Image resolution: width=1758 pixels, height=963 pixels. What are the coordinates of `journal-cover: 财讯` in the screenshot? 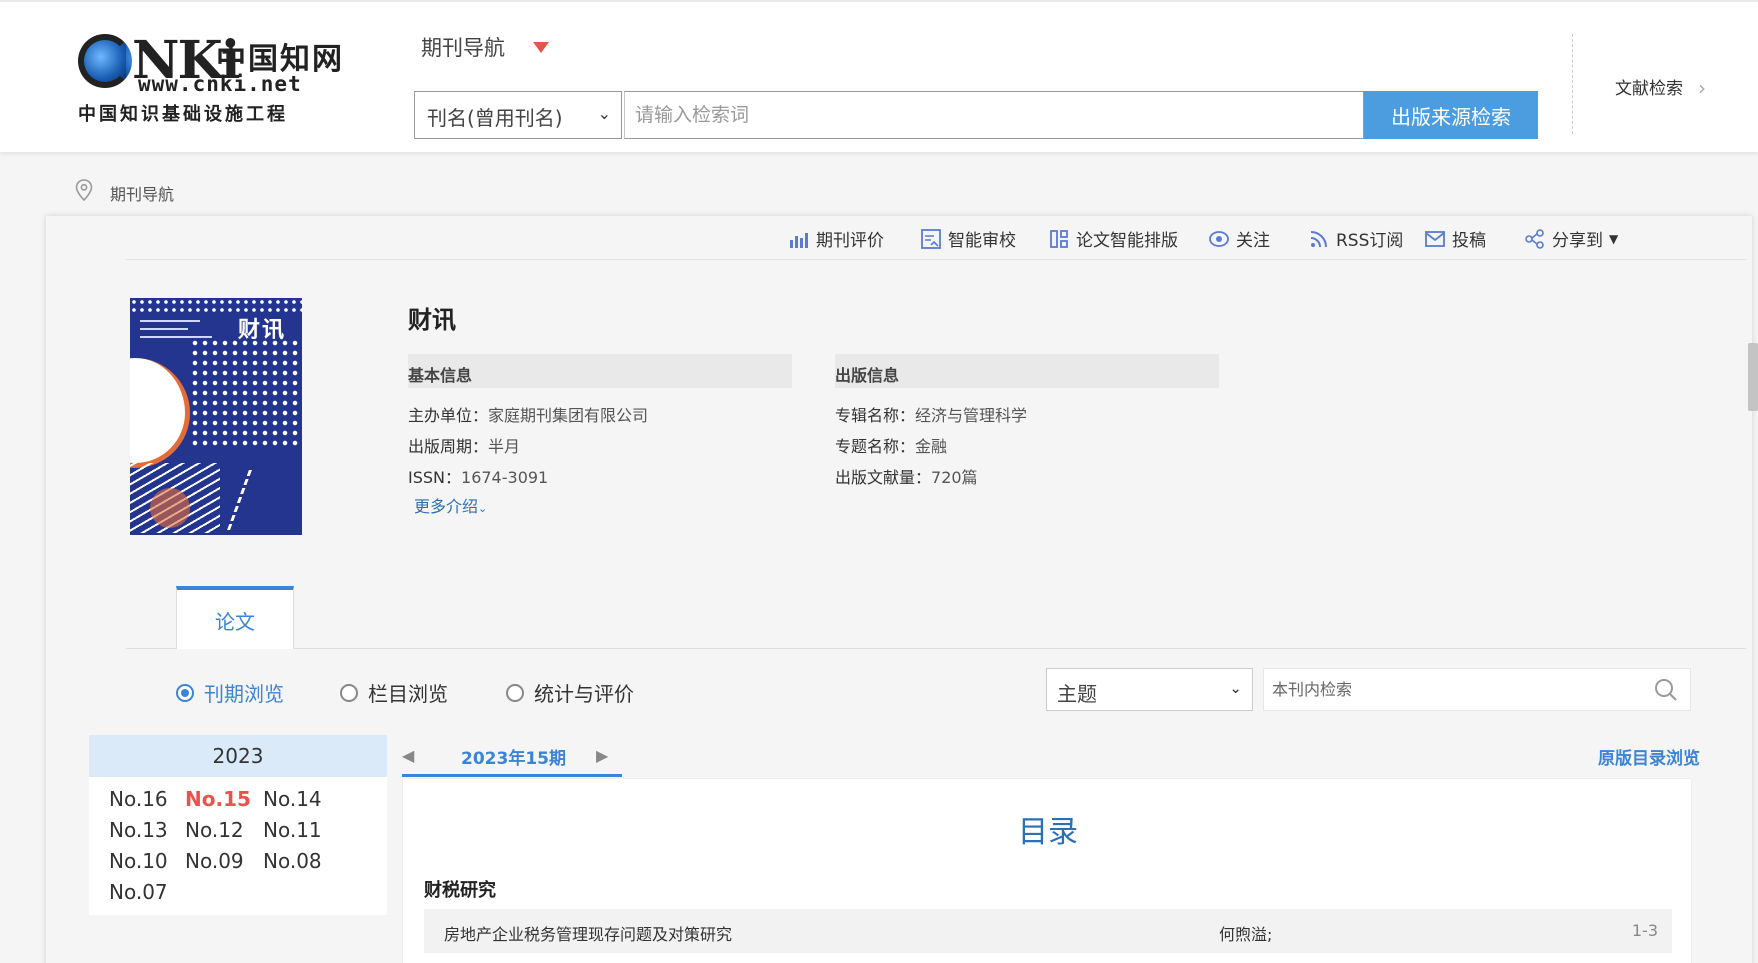 It's located at (216, 416).